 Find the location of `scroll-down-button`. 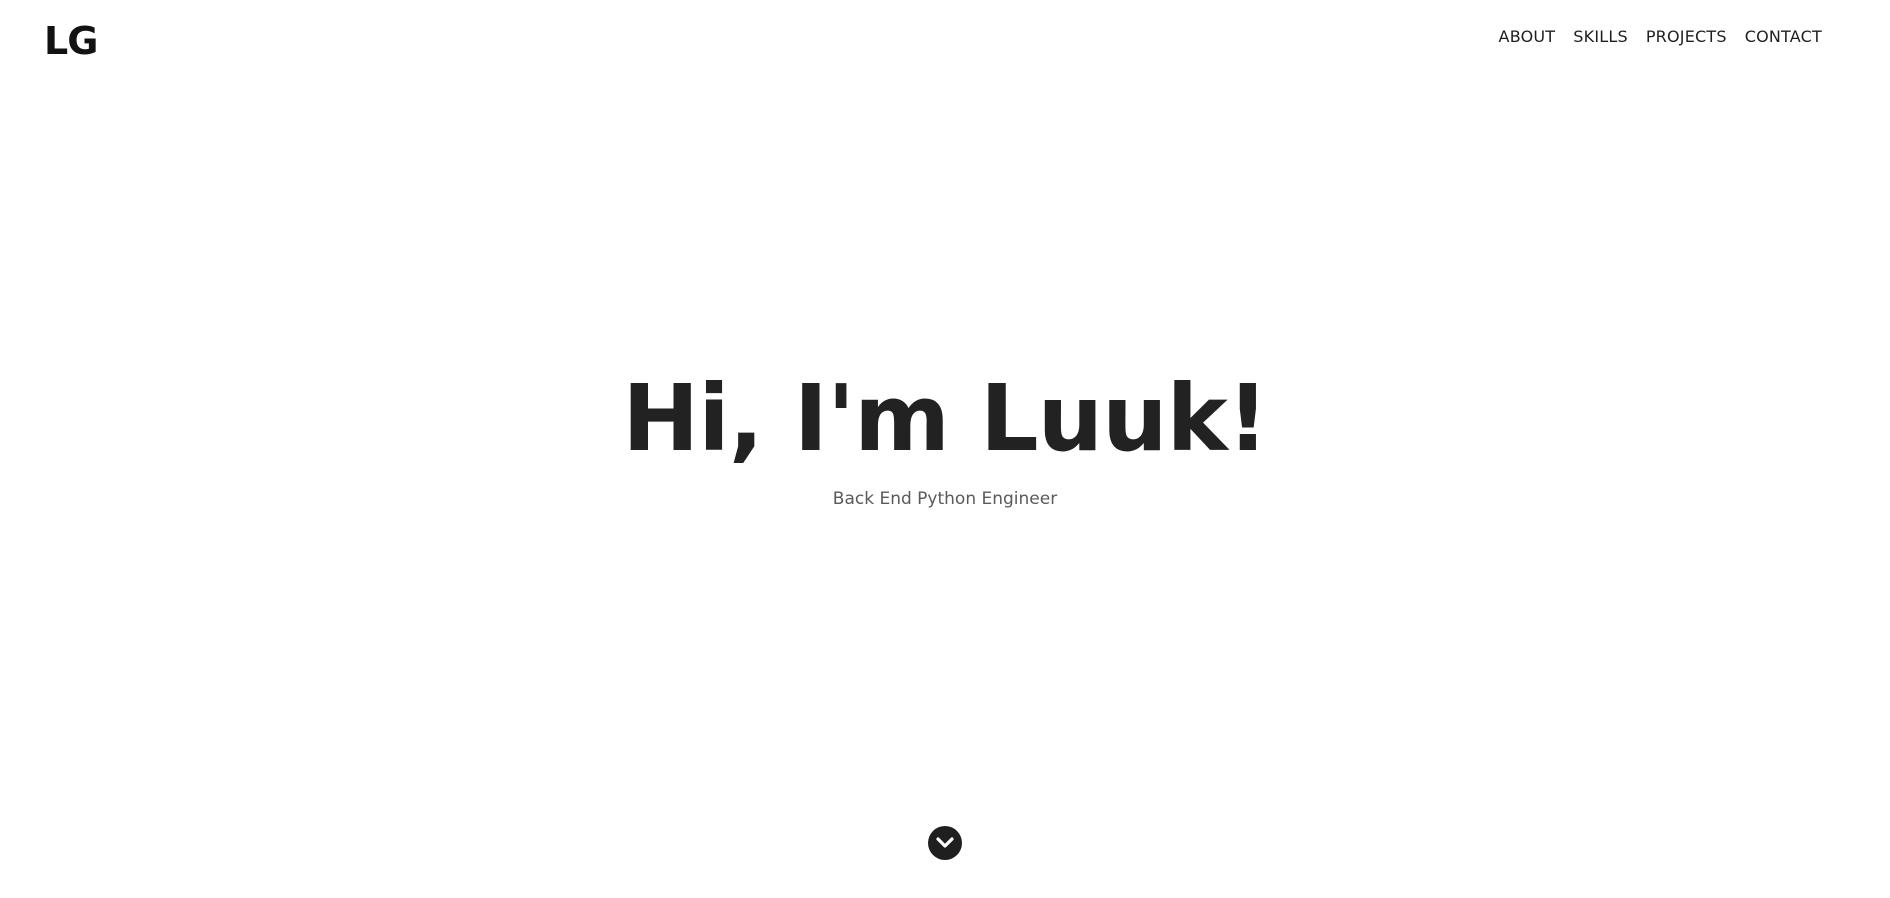

scroll-down-button is located at coordinates (945, 843).